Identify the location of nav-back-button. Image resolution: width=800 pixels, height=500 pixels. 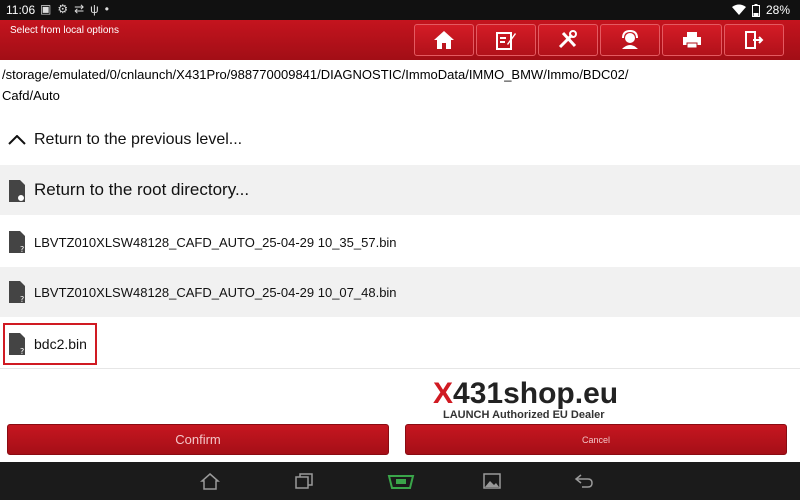
(584, 481).